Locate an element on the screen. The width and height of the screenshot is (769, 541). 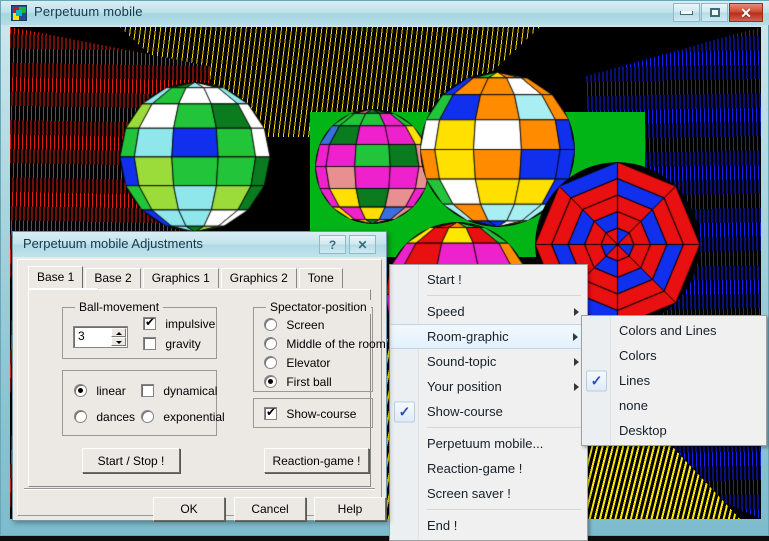
dances-radio is located at coordinates (80, 416).